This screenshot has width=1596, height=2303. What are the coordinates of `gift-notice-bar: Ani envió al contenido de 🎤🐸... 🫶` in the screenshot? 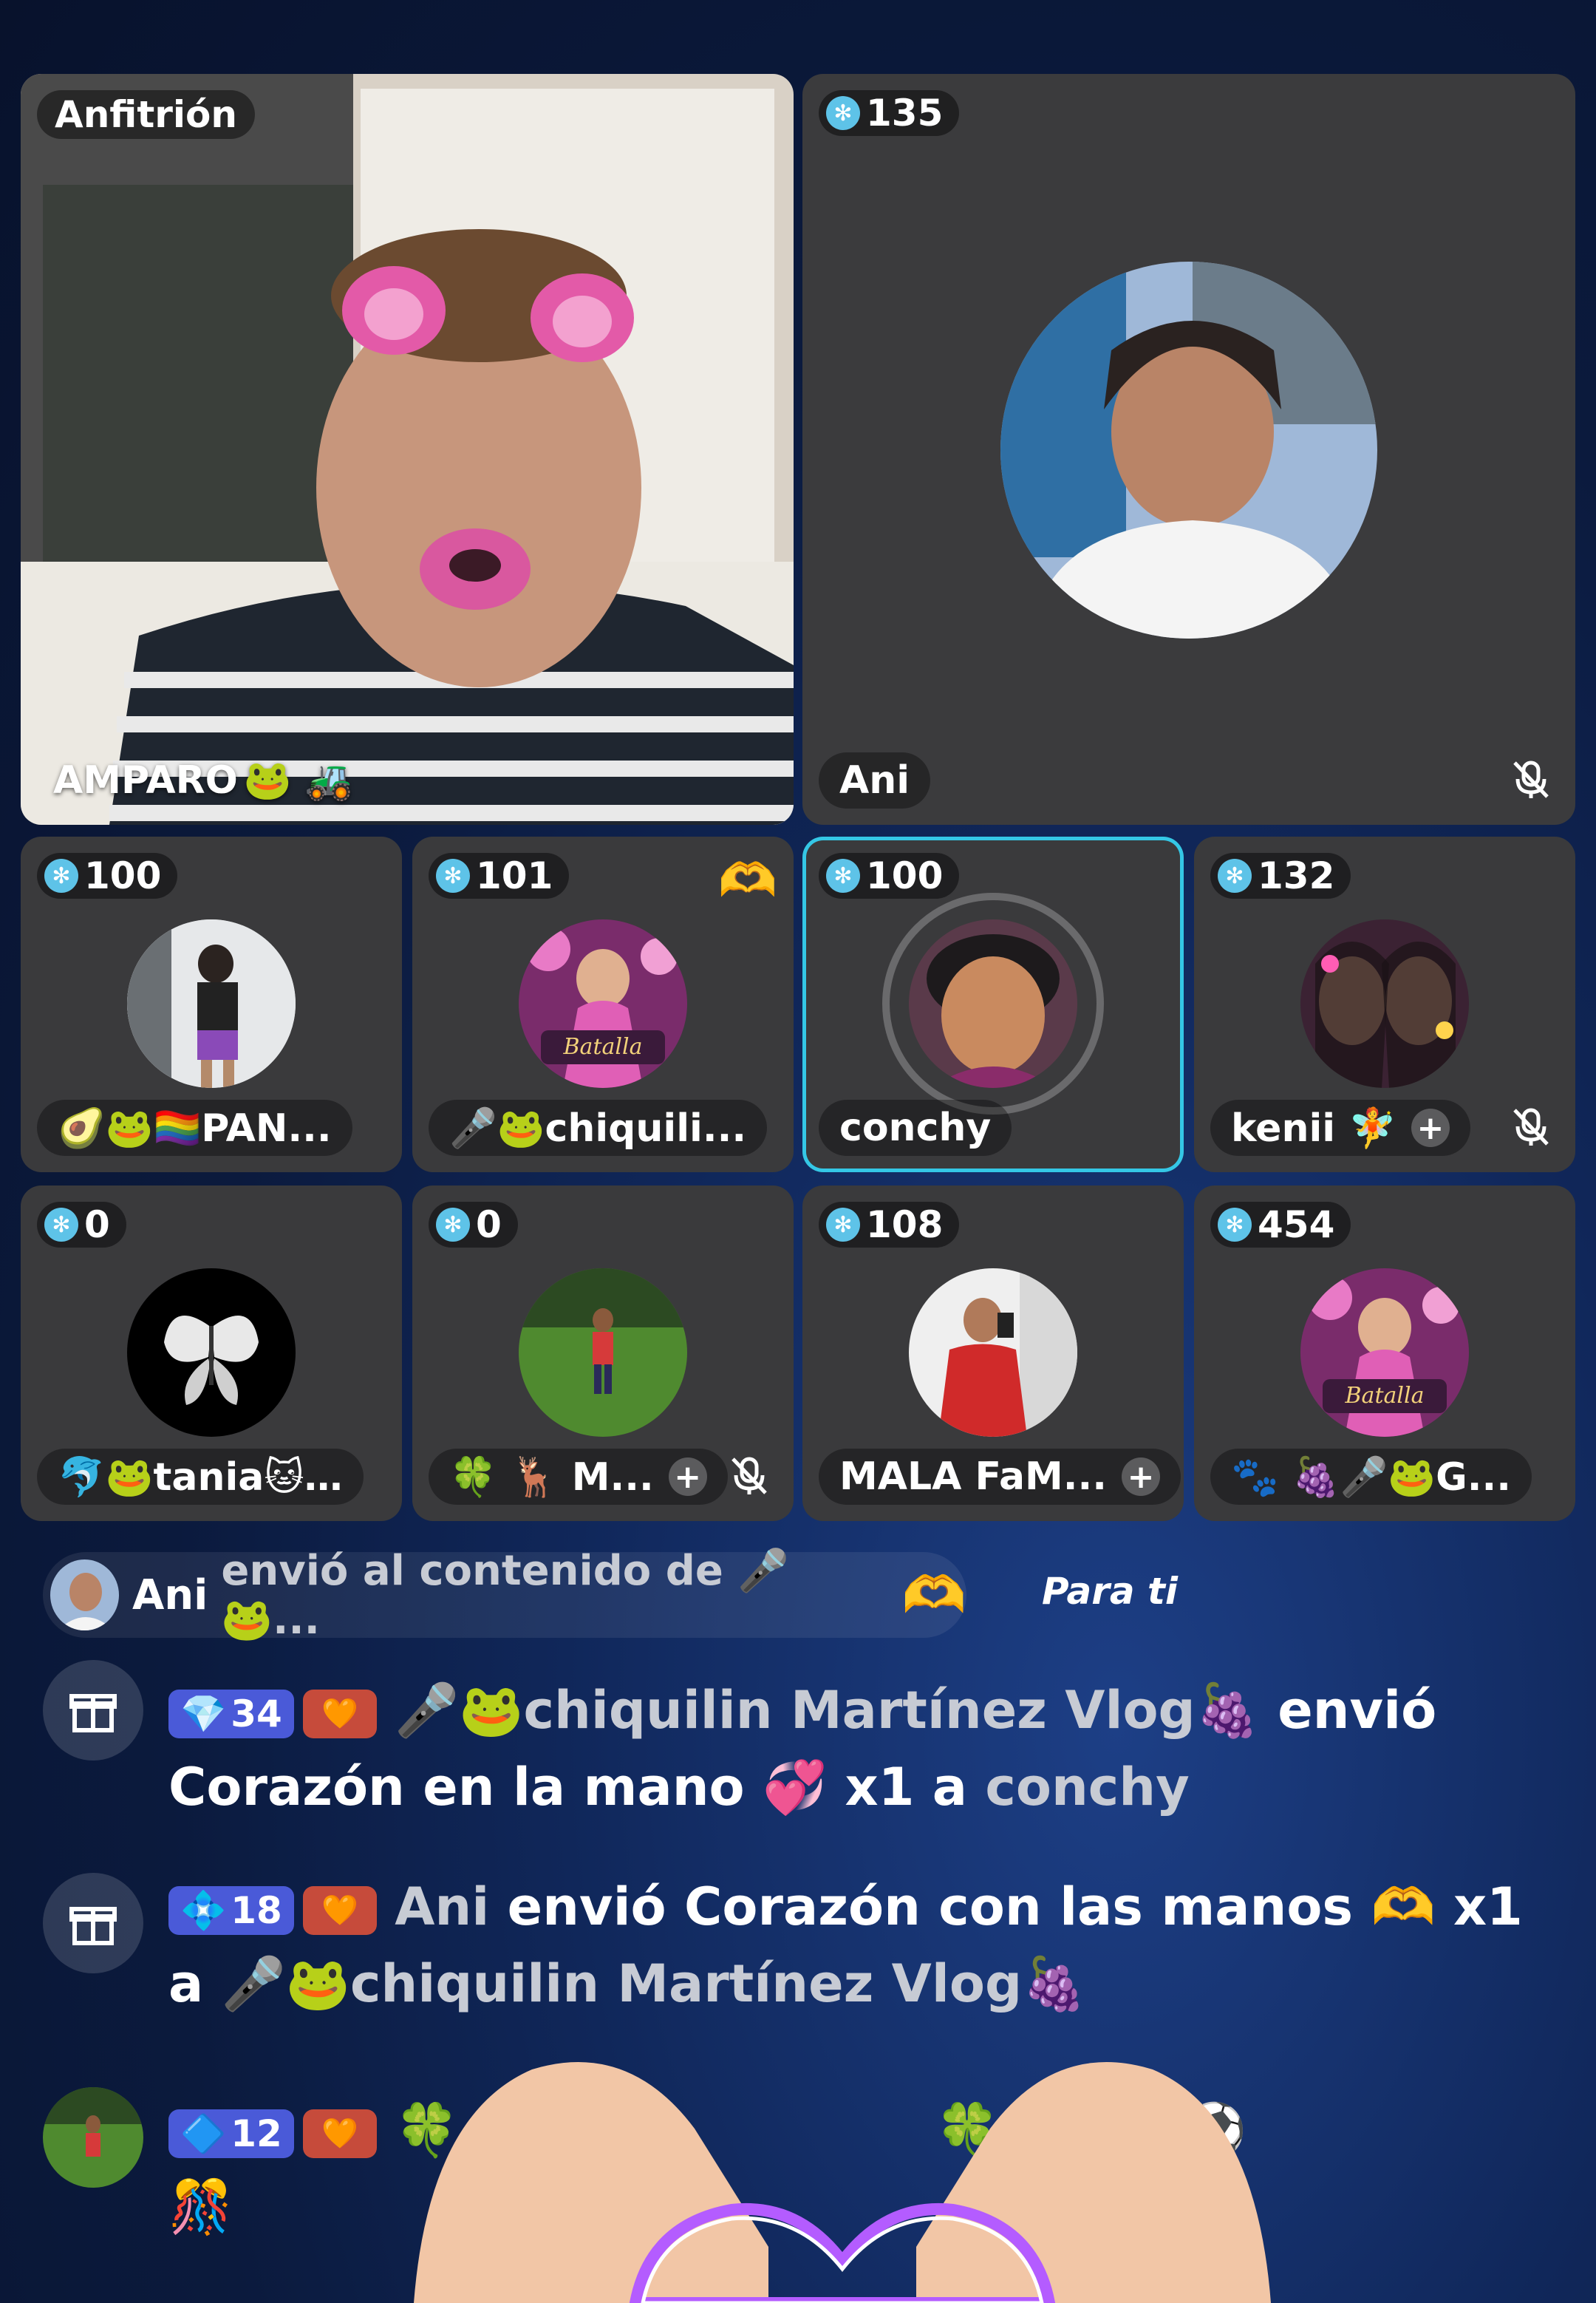 It's located at (504, 1595).